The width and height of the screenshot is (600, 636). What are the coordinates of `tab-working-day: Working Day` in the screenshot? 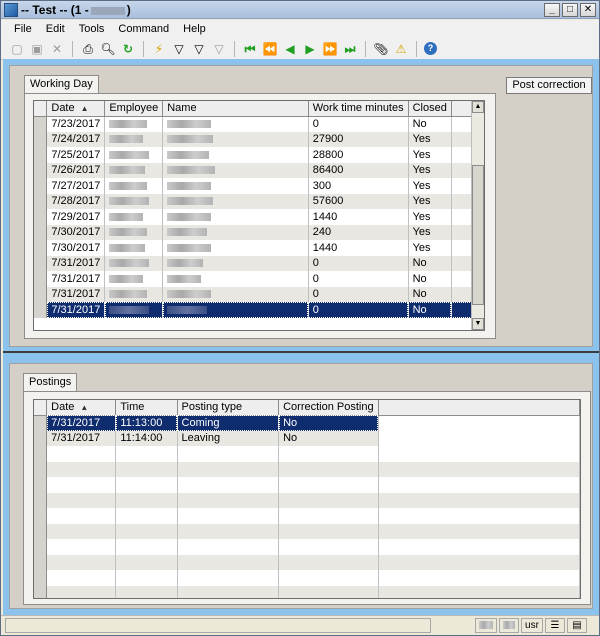 It's located at (61, 84).